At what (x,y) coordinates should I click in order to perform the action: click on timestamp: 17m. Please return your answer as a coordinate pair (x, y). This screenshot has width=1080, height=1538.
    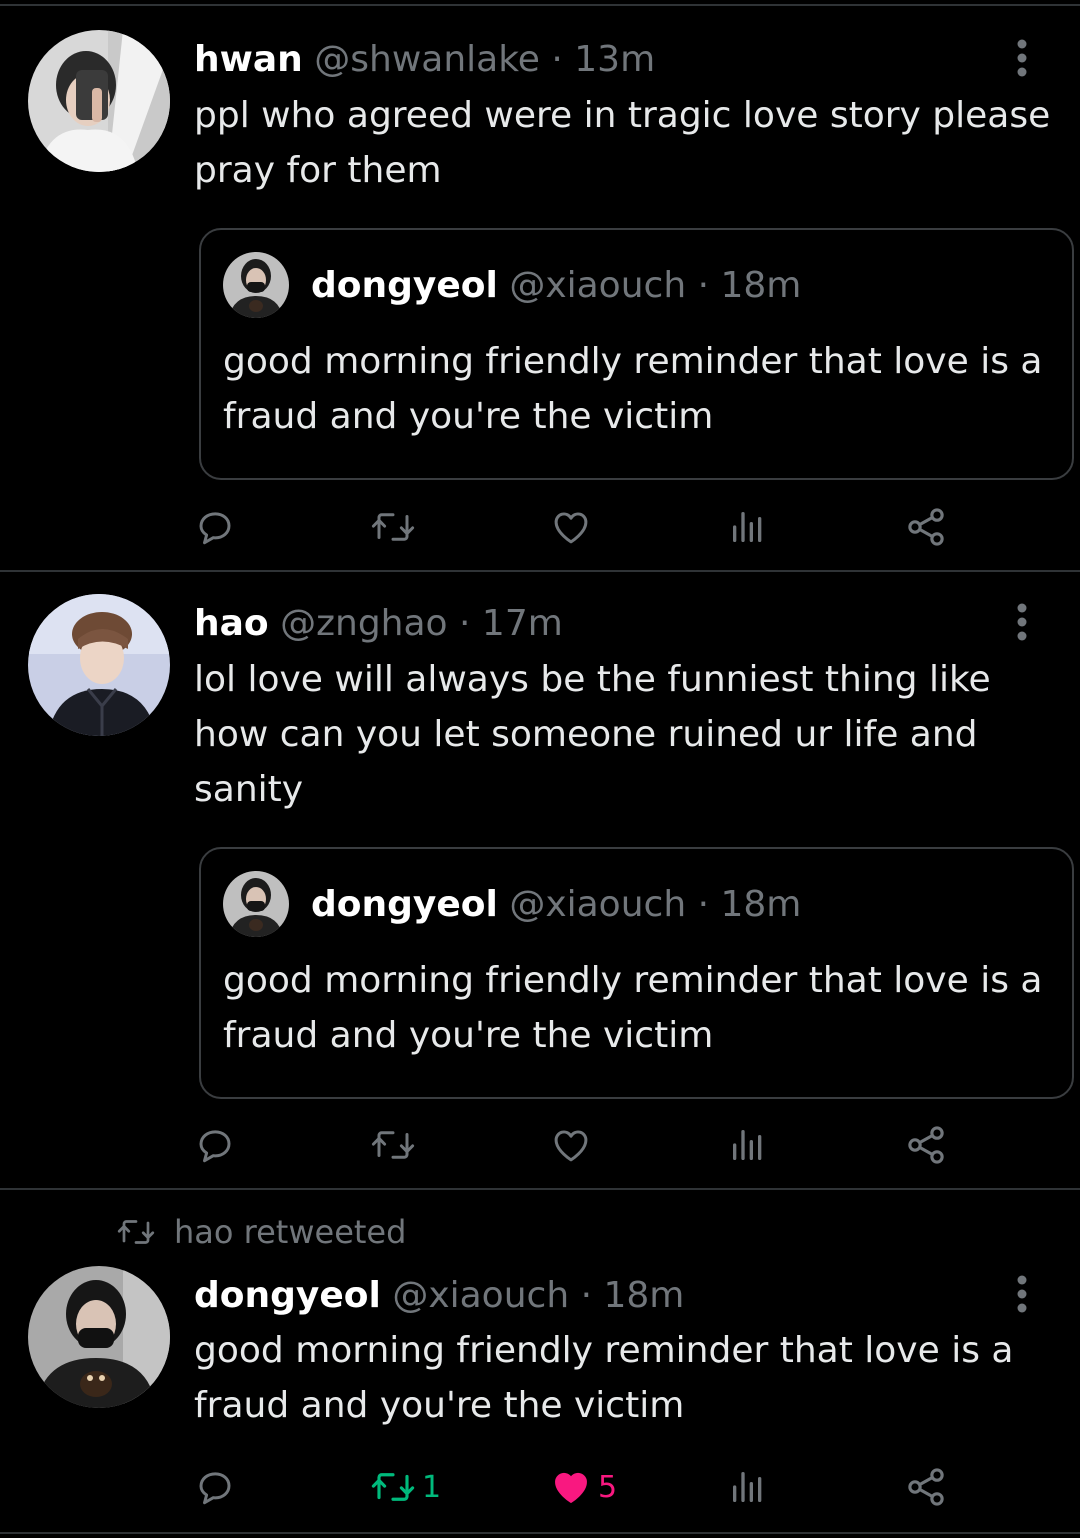
    Looking at the image, I should click on (522, 623).